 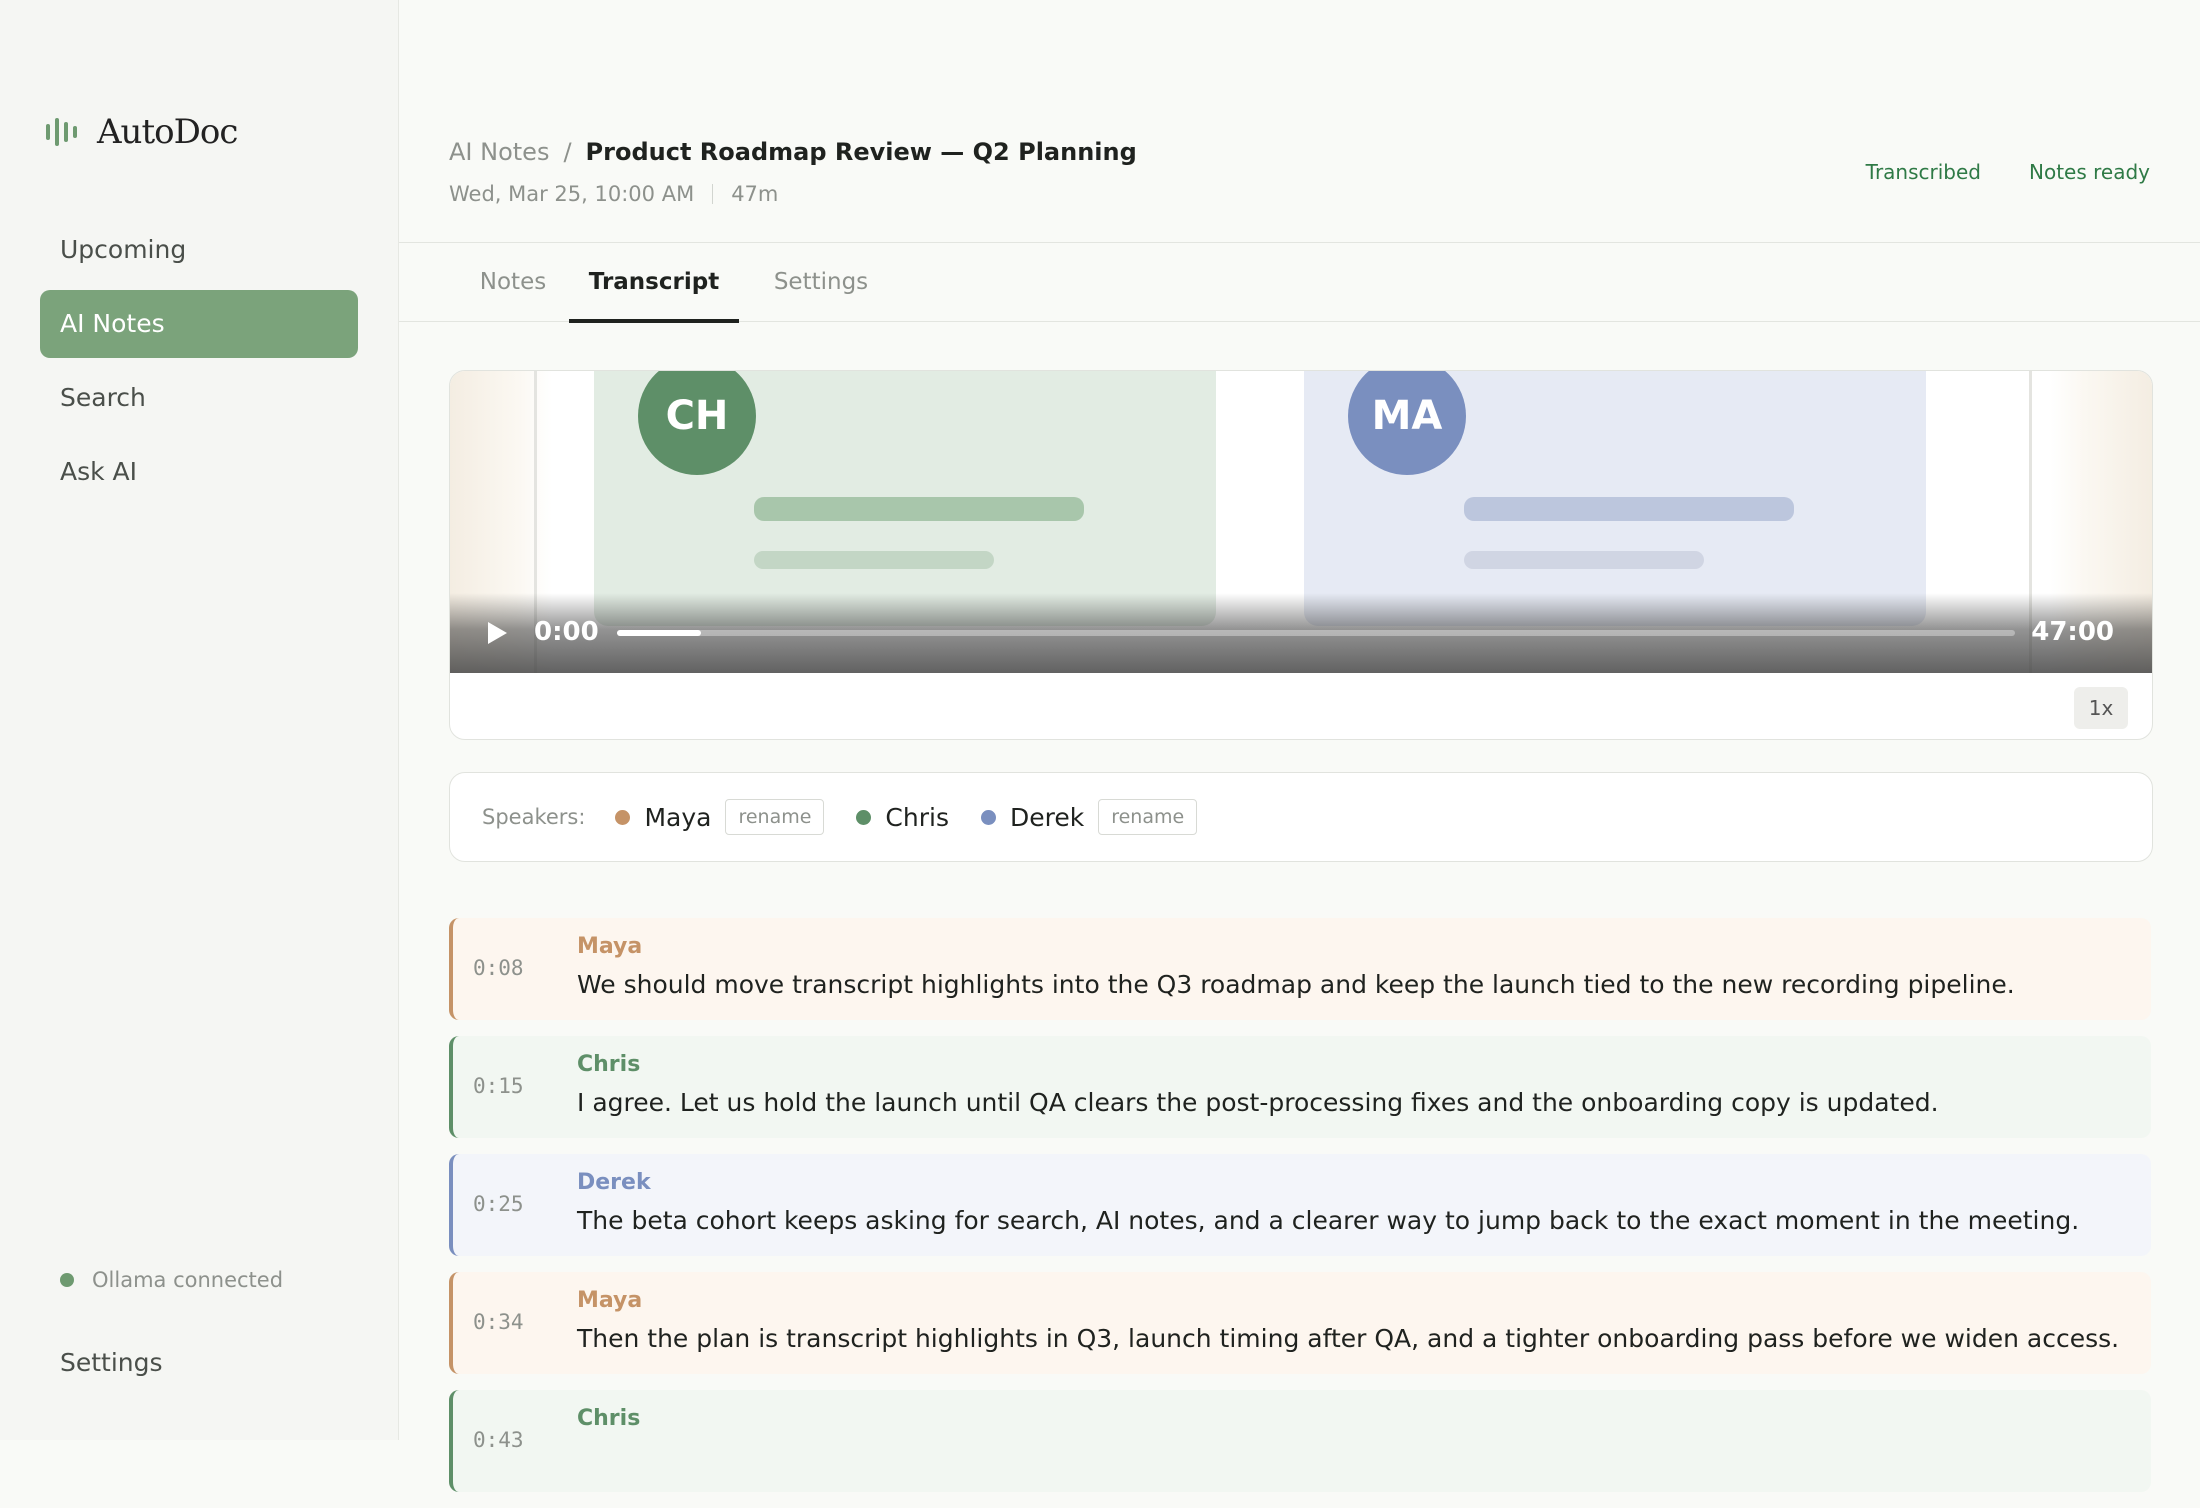 I want to click on segment-timestamp: 0:08, so click(x=498, y=968).